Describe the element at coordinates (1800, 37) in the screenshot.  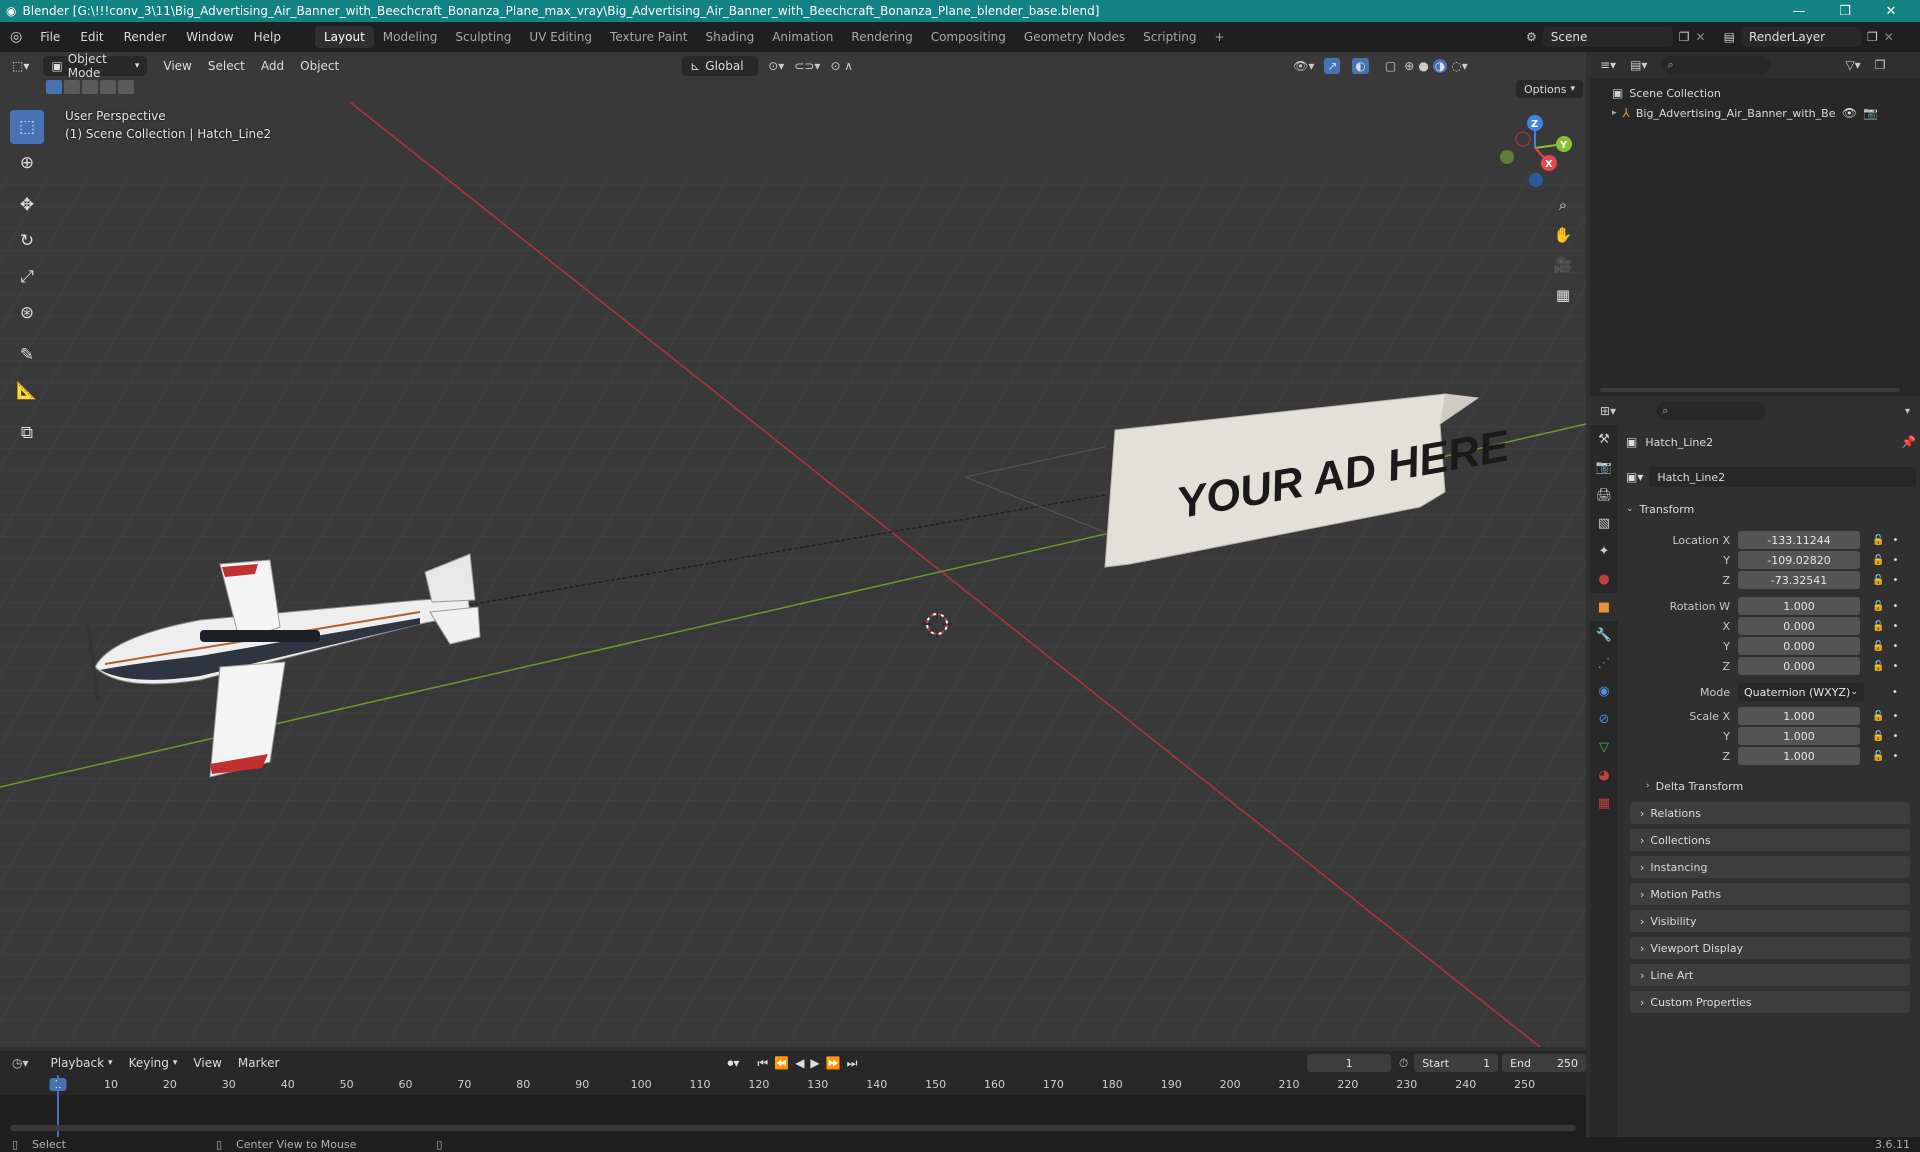
I see `render-layer-field: RenderLayer` at that location.